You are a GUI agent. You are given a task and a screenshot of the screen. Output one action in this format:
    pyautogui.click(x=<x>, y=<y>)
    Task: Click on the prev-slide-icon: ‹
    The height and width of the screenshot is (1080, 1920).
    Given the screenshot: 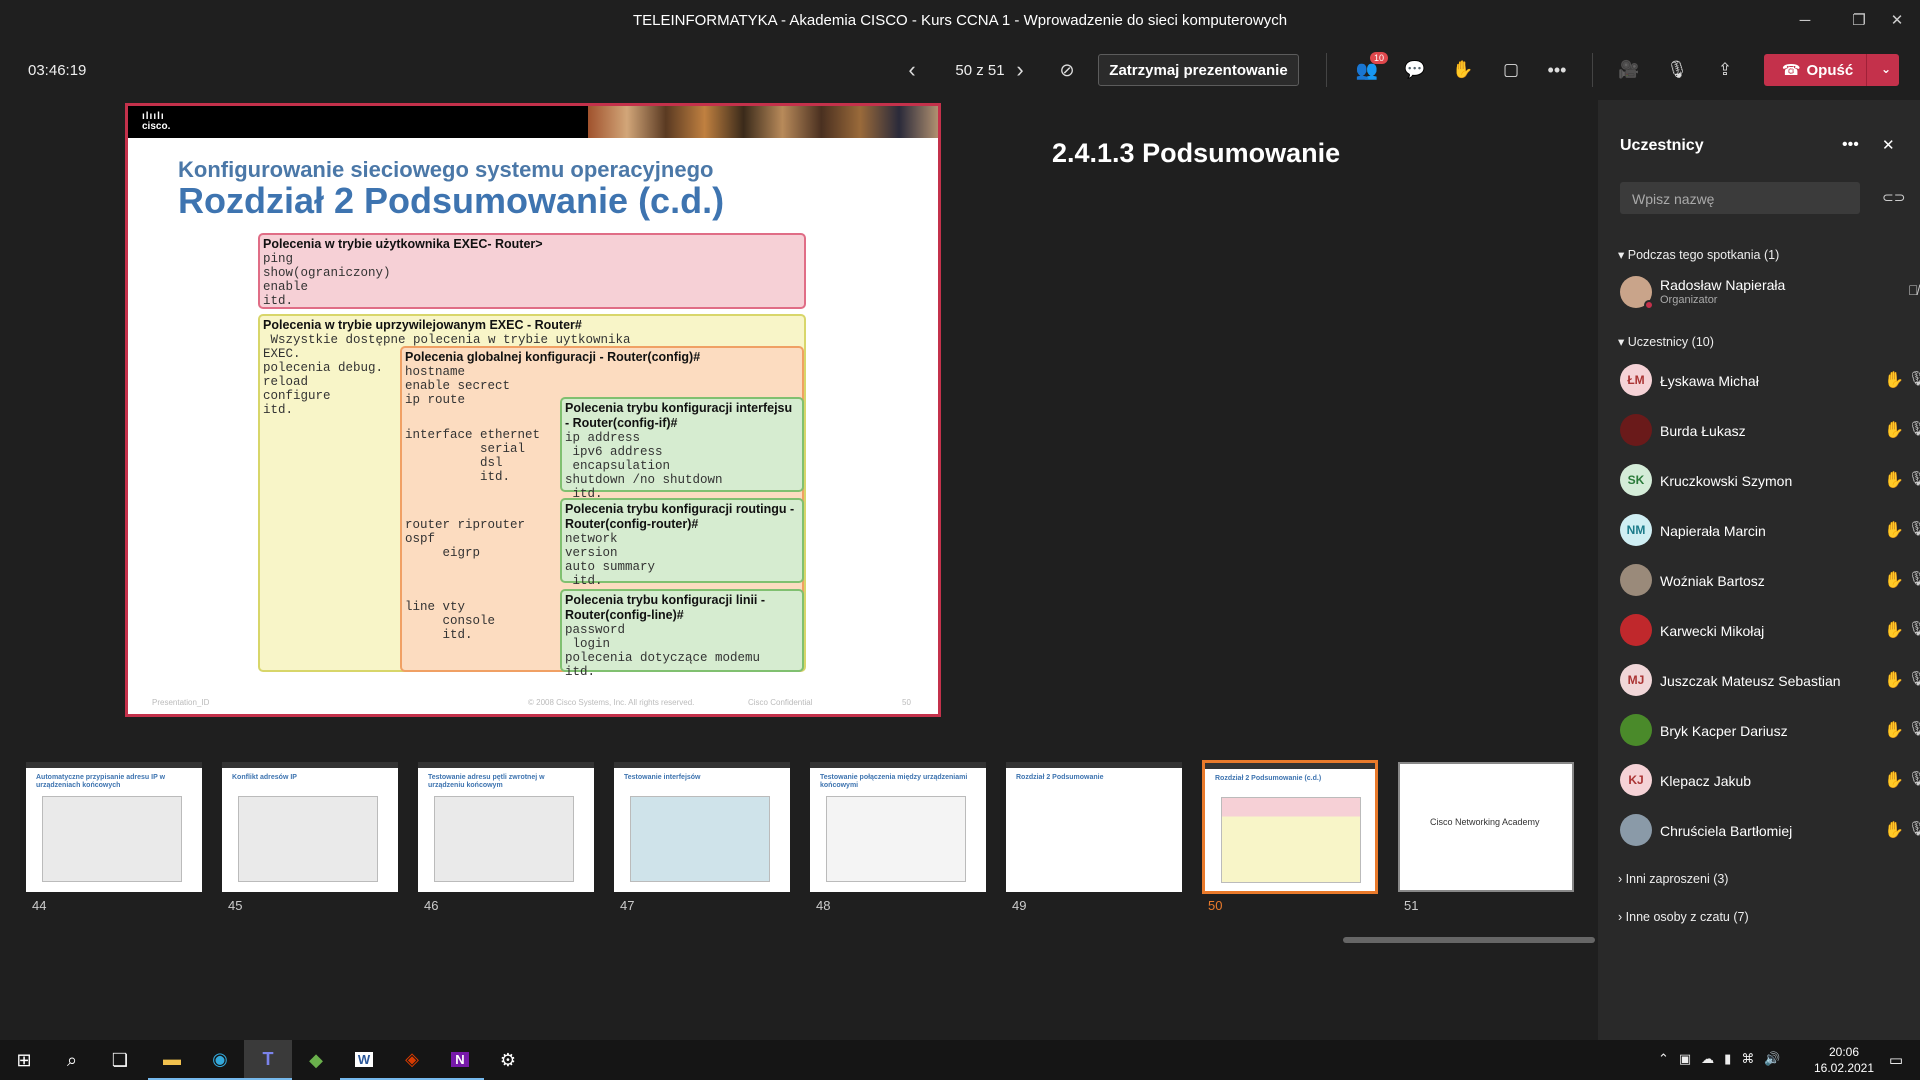 What is the action you would take?
    pyautogui.click(x=912, y=69)
    